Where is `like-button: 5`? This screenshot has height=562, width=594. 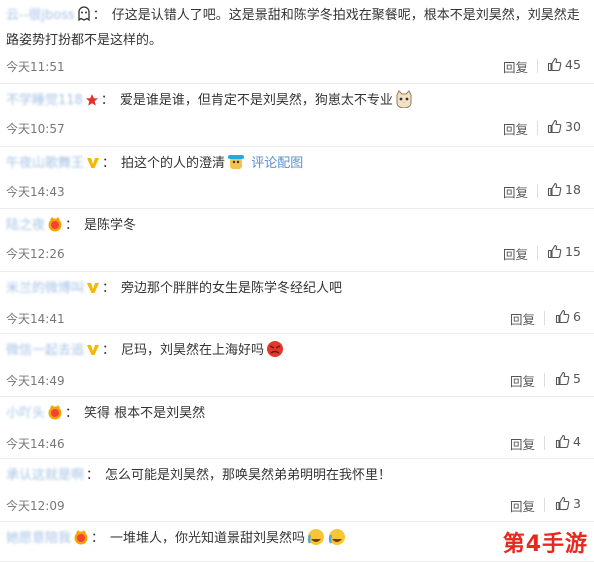 like-button: 5 is located at coordinates (568, 378).